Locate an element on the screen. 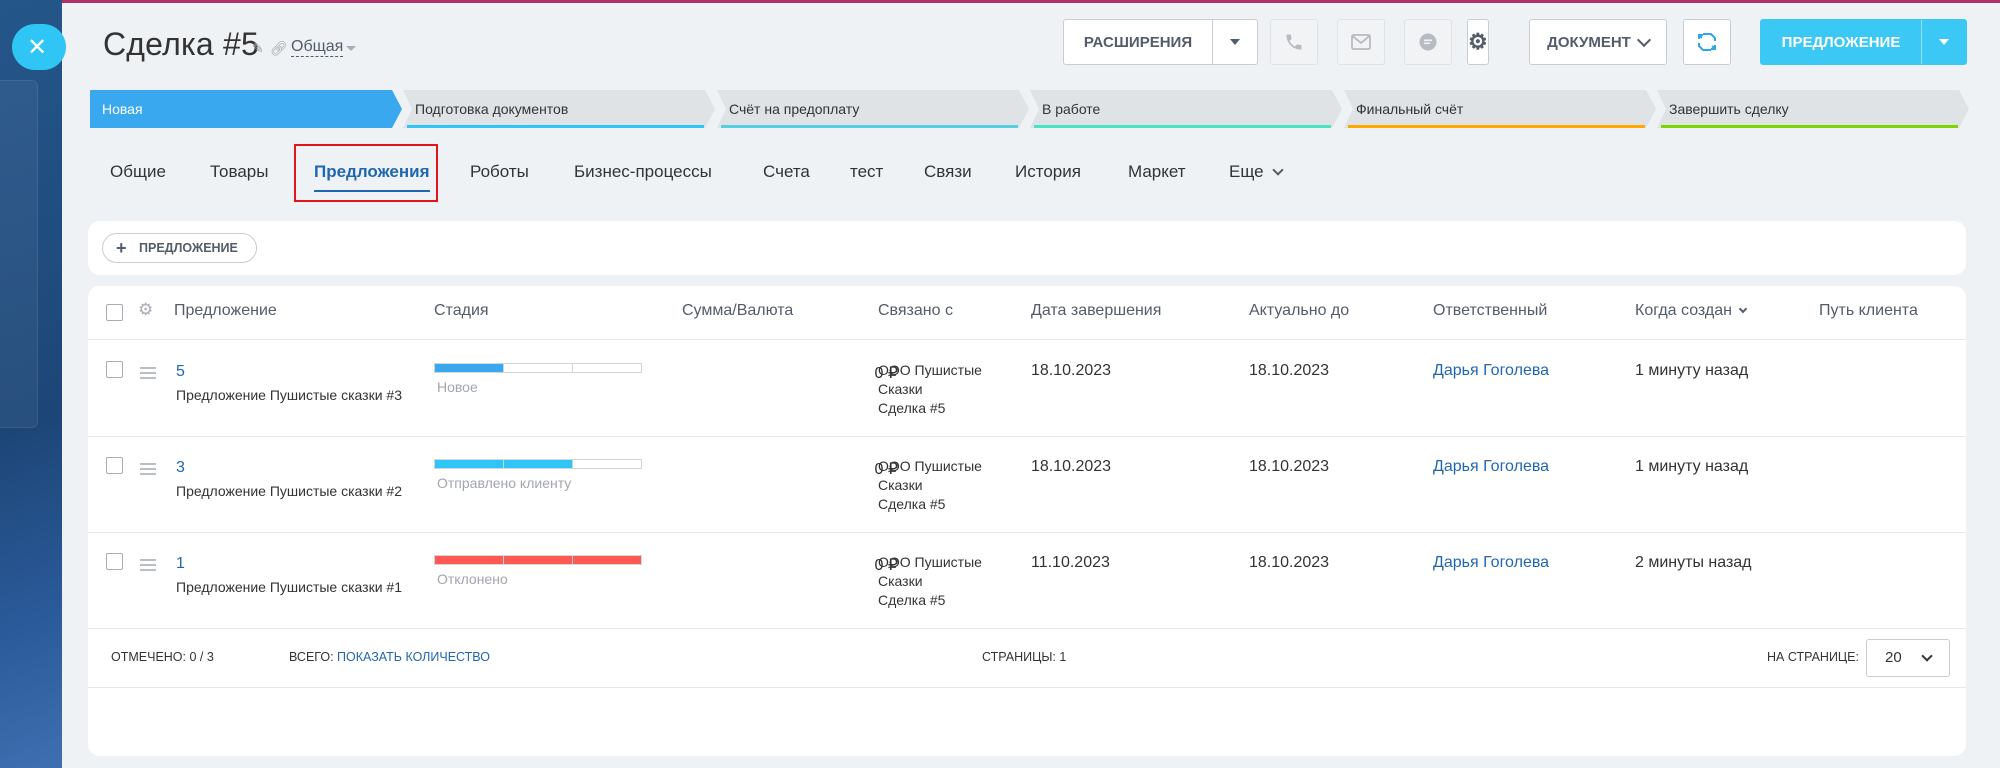 The height and width of the screenshot is (768, 2000). select-all-checkbox is located at coordinates (114, 312).